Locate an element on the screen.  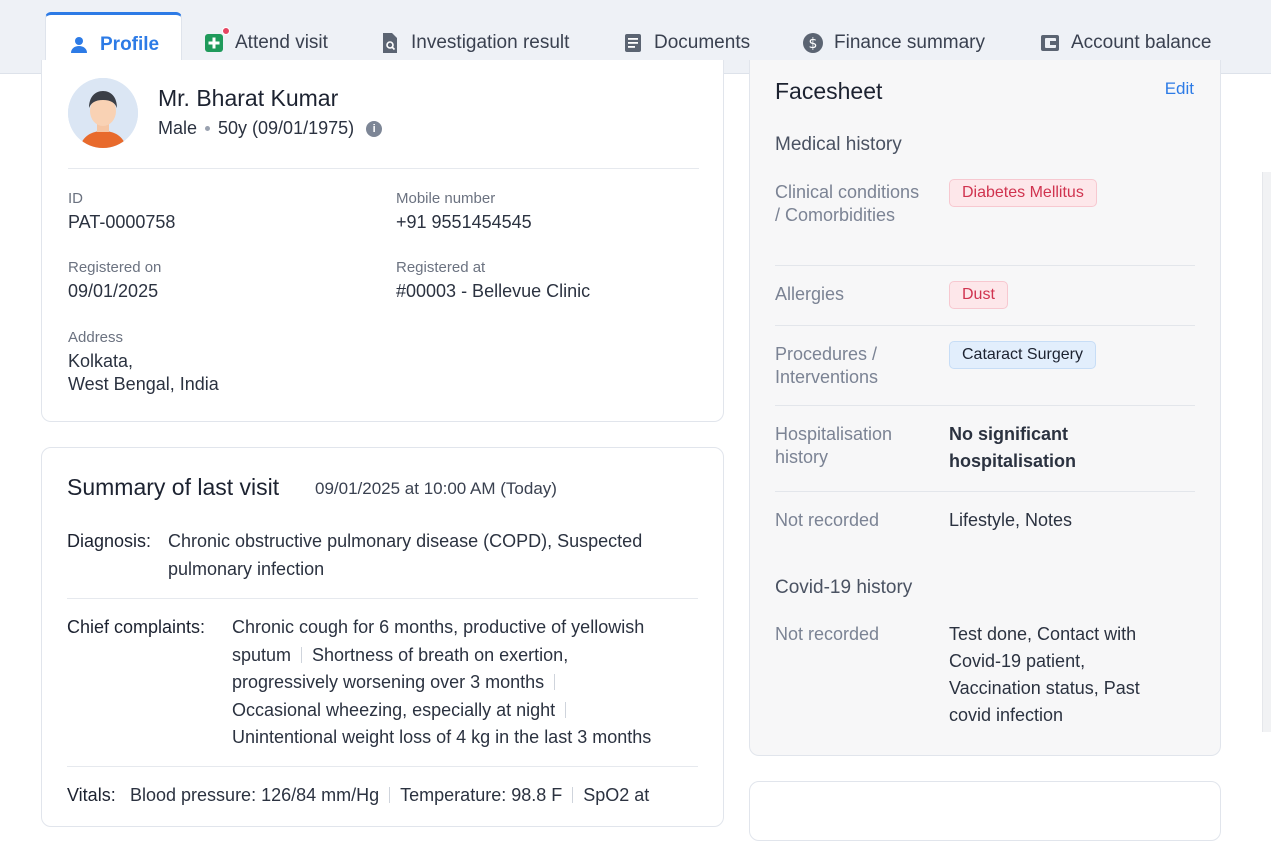
tab-label: Profile is located at coordinates (130, 44).